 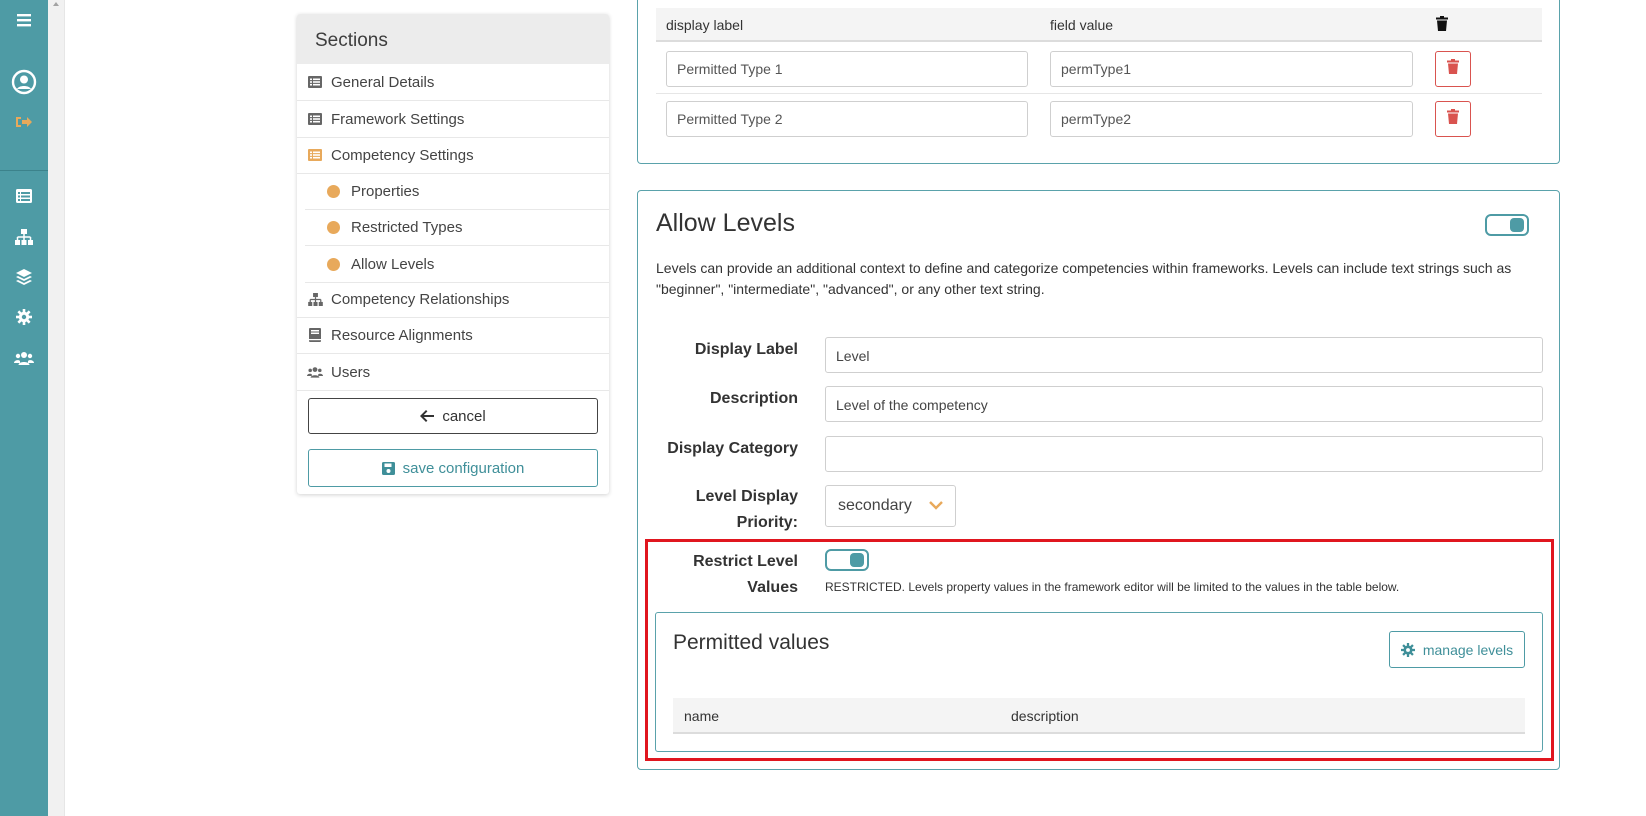 I want to click on table-row: Permitted Type 2 permType2, so click(x=1099, y=119).